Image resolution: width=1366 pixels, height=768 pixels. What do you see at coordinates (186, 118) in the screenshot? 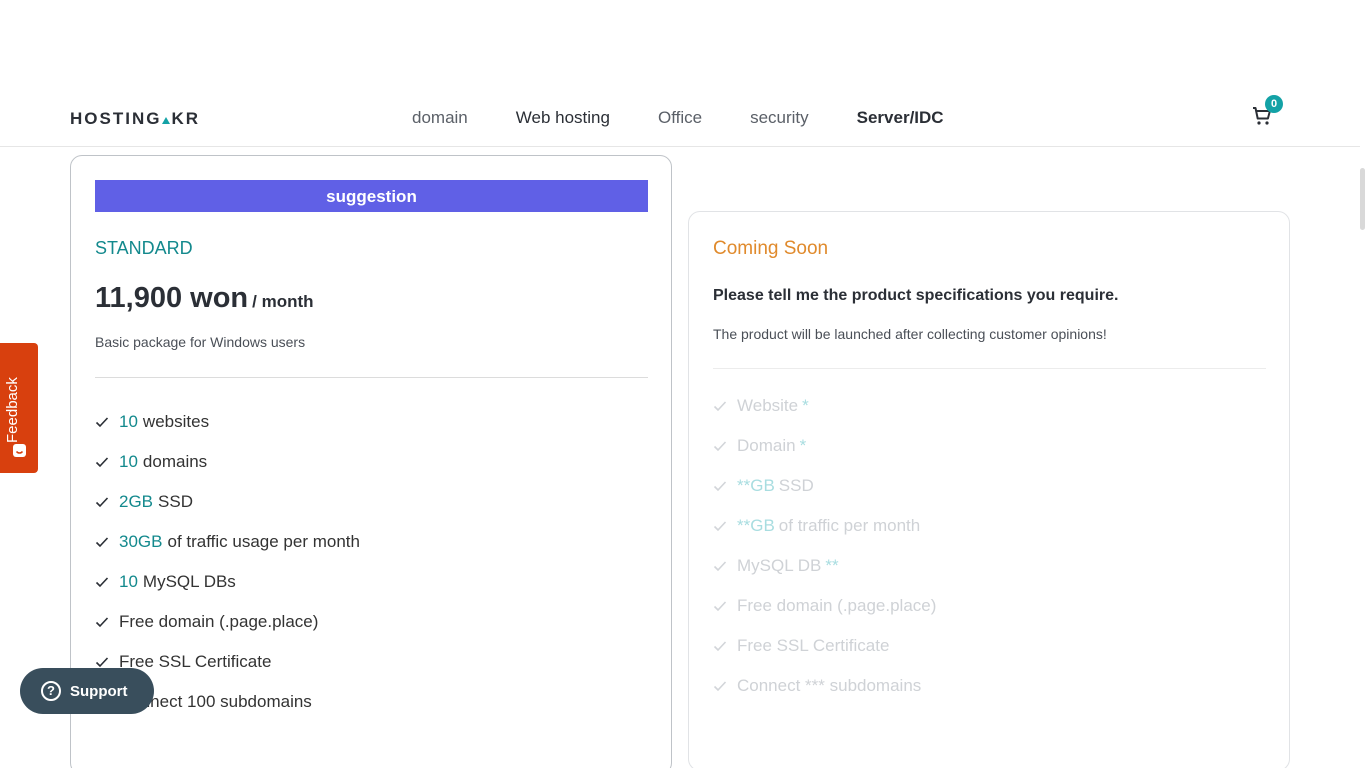
I see `logo-text-kr: KR` at bounding box center [186, 118].